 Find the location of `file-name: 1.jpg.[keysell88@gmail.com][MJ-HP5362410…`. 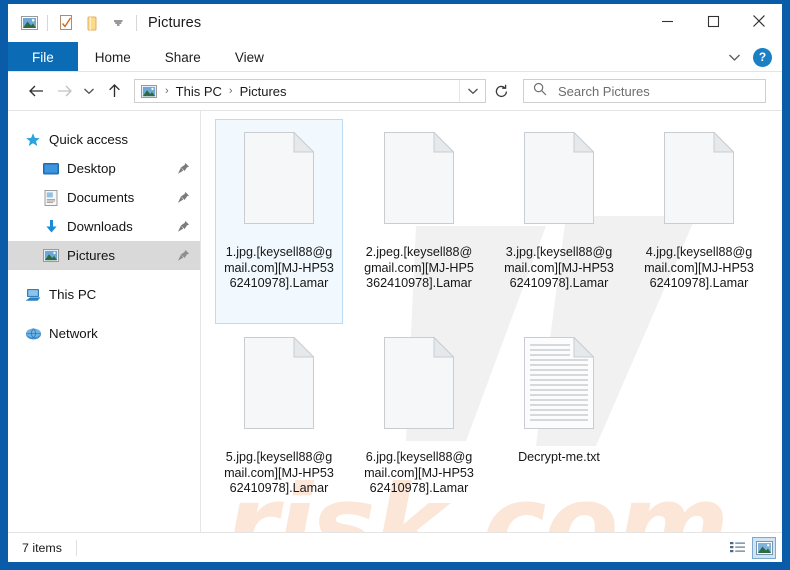

file-name: 1.jpg.[keysell88@gmail.com][MJ-HP5362410… is located at coordinates (279, 268).